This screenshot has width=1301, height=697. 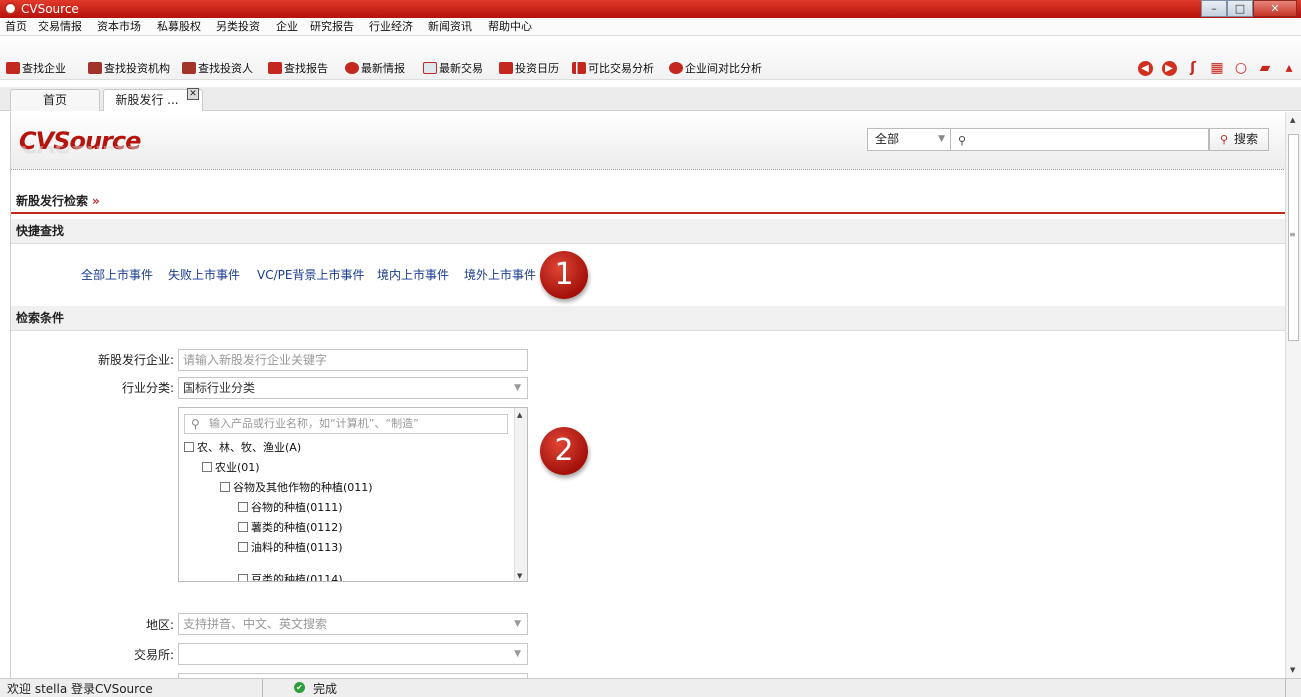 I want to click on annotation-badge-1: 1, so click(x=564, y=275).